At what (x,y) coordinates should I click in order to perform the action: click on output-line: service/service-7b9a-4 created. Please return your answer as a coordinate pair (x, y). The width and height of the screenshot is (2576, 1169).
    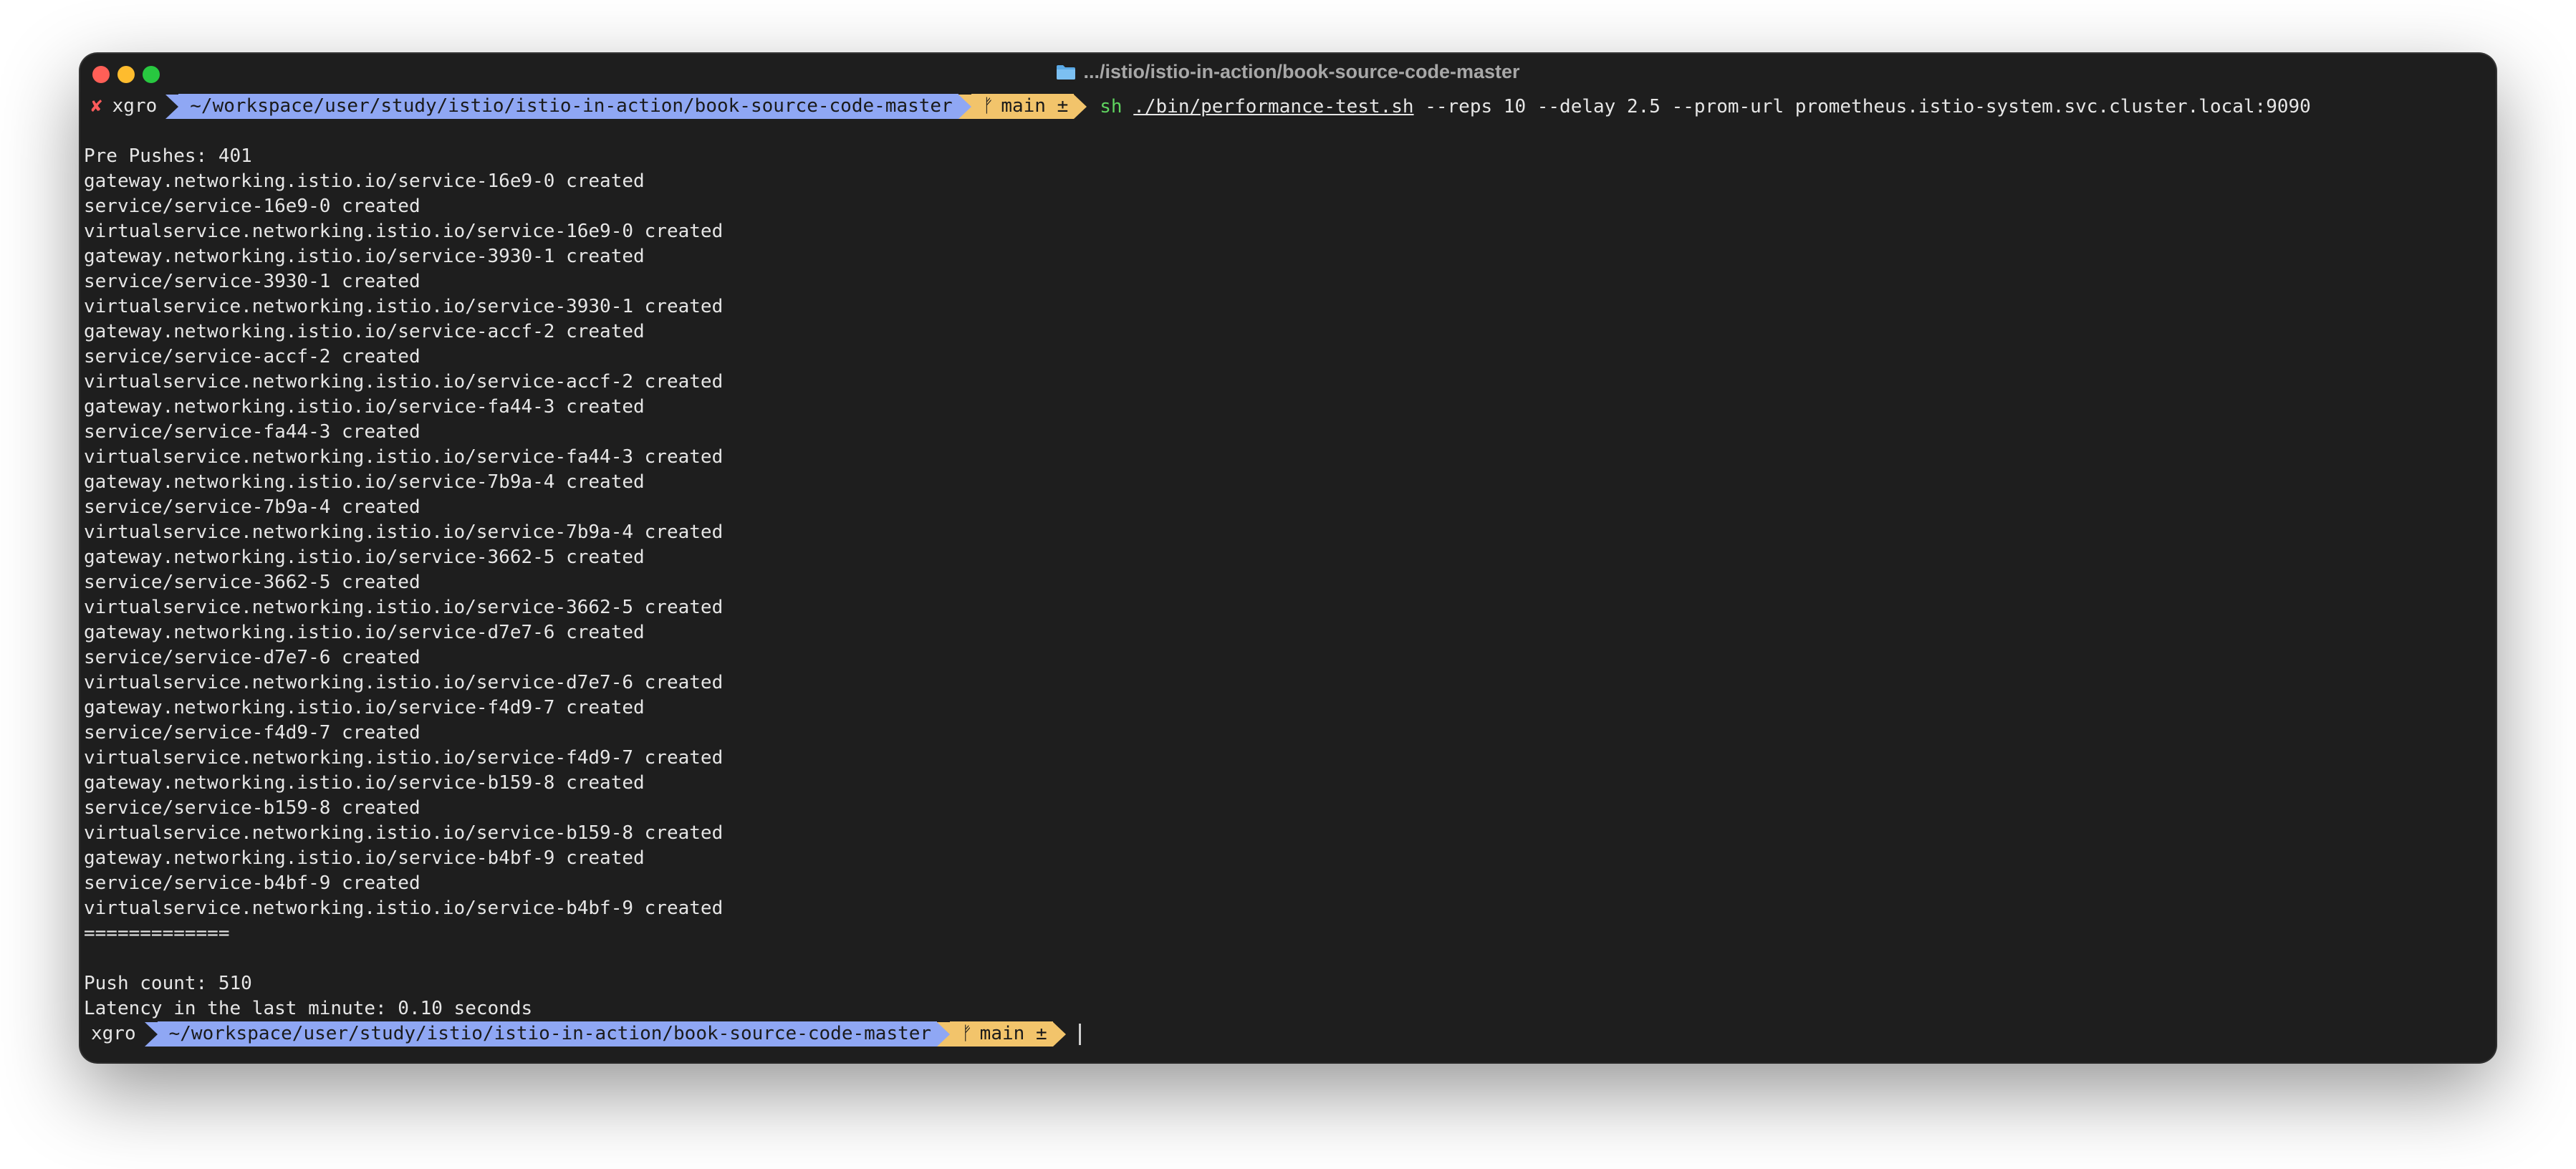
    Looking at the image, I should click on (252, 507).